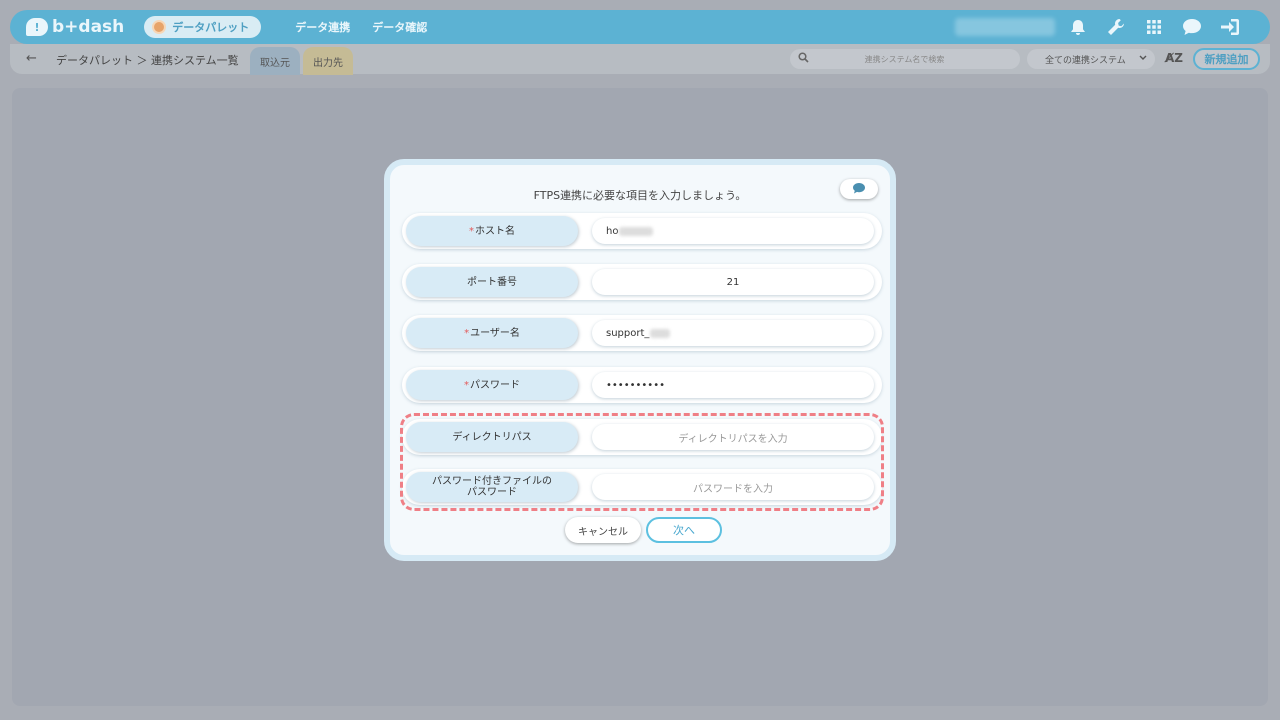 Image resolution: width=1280 pixels, height=720 pixels. Describe the element at coordinates (733, 231) in the screenshot. I see `host-input: ho` at that location.